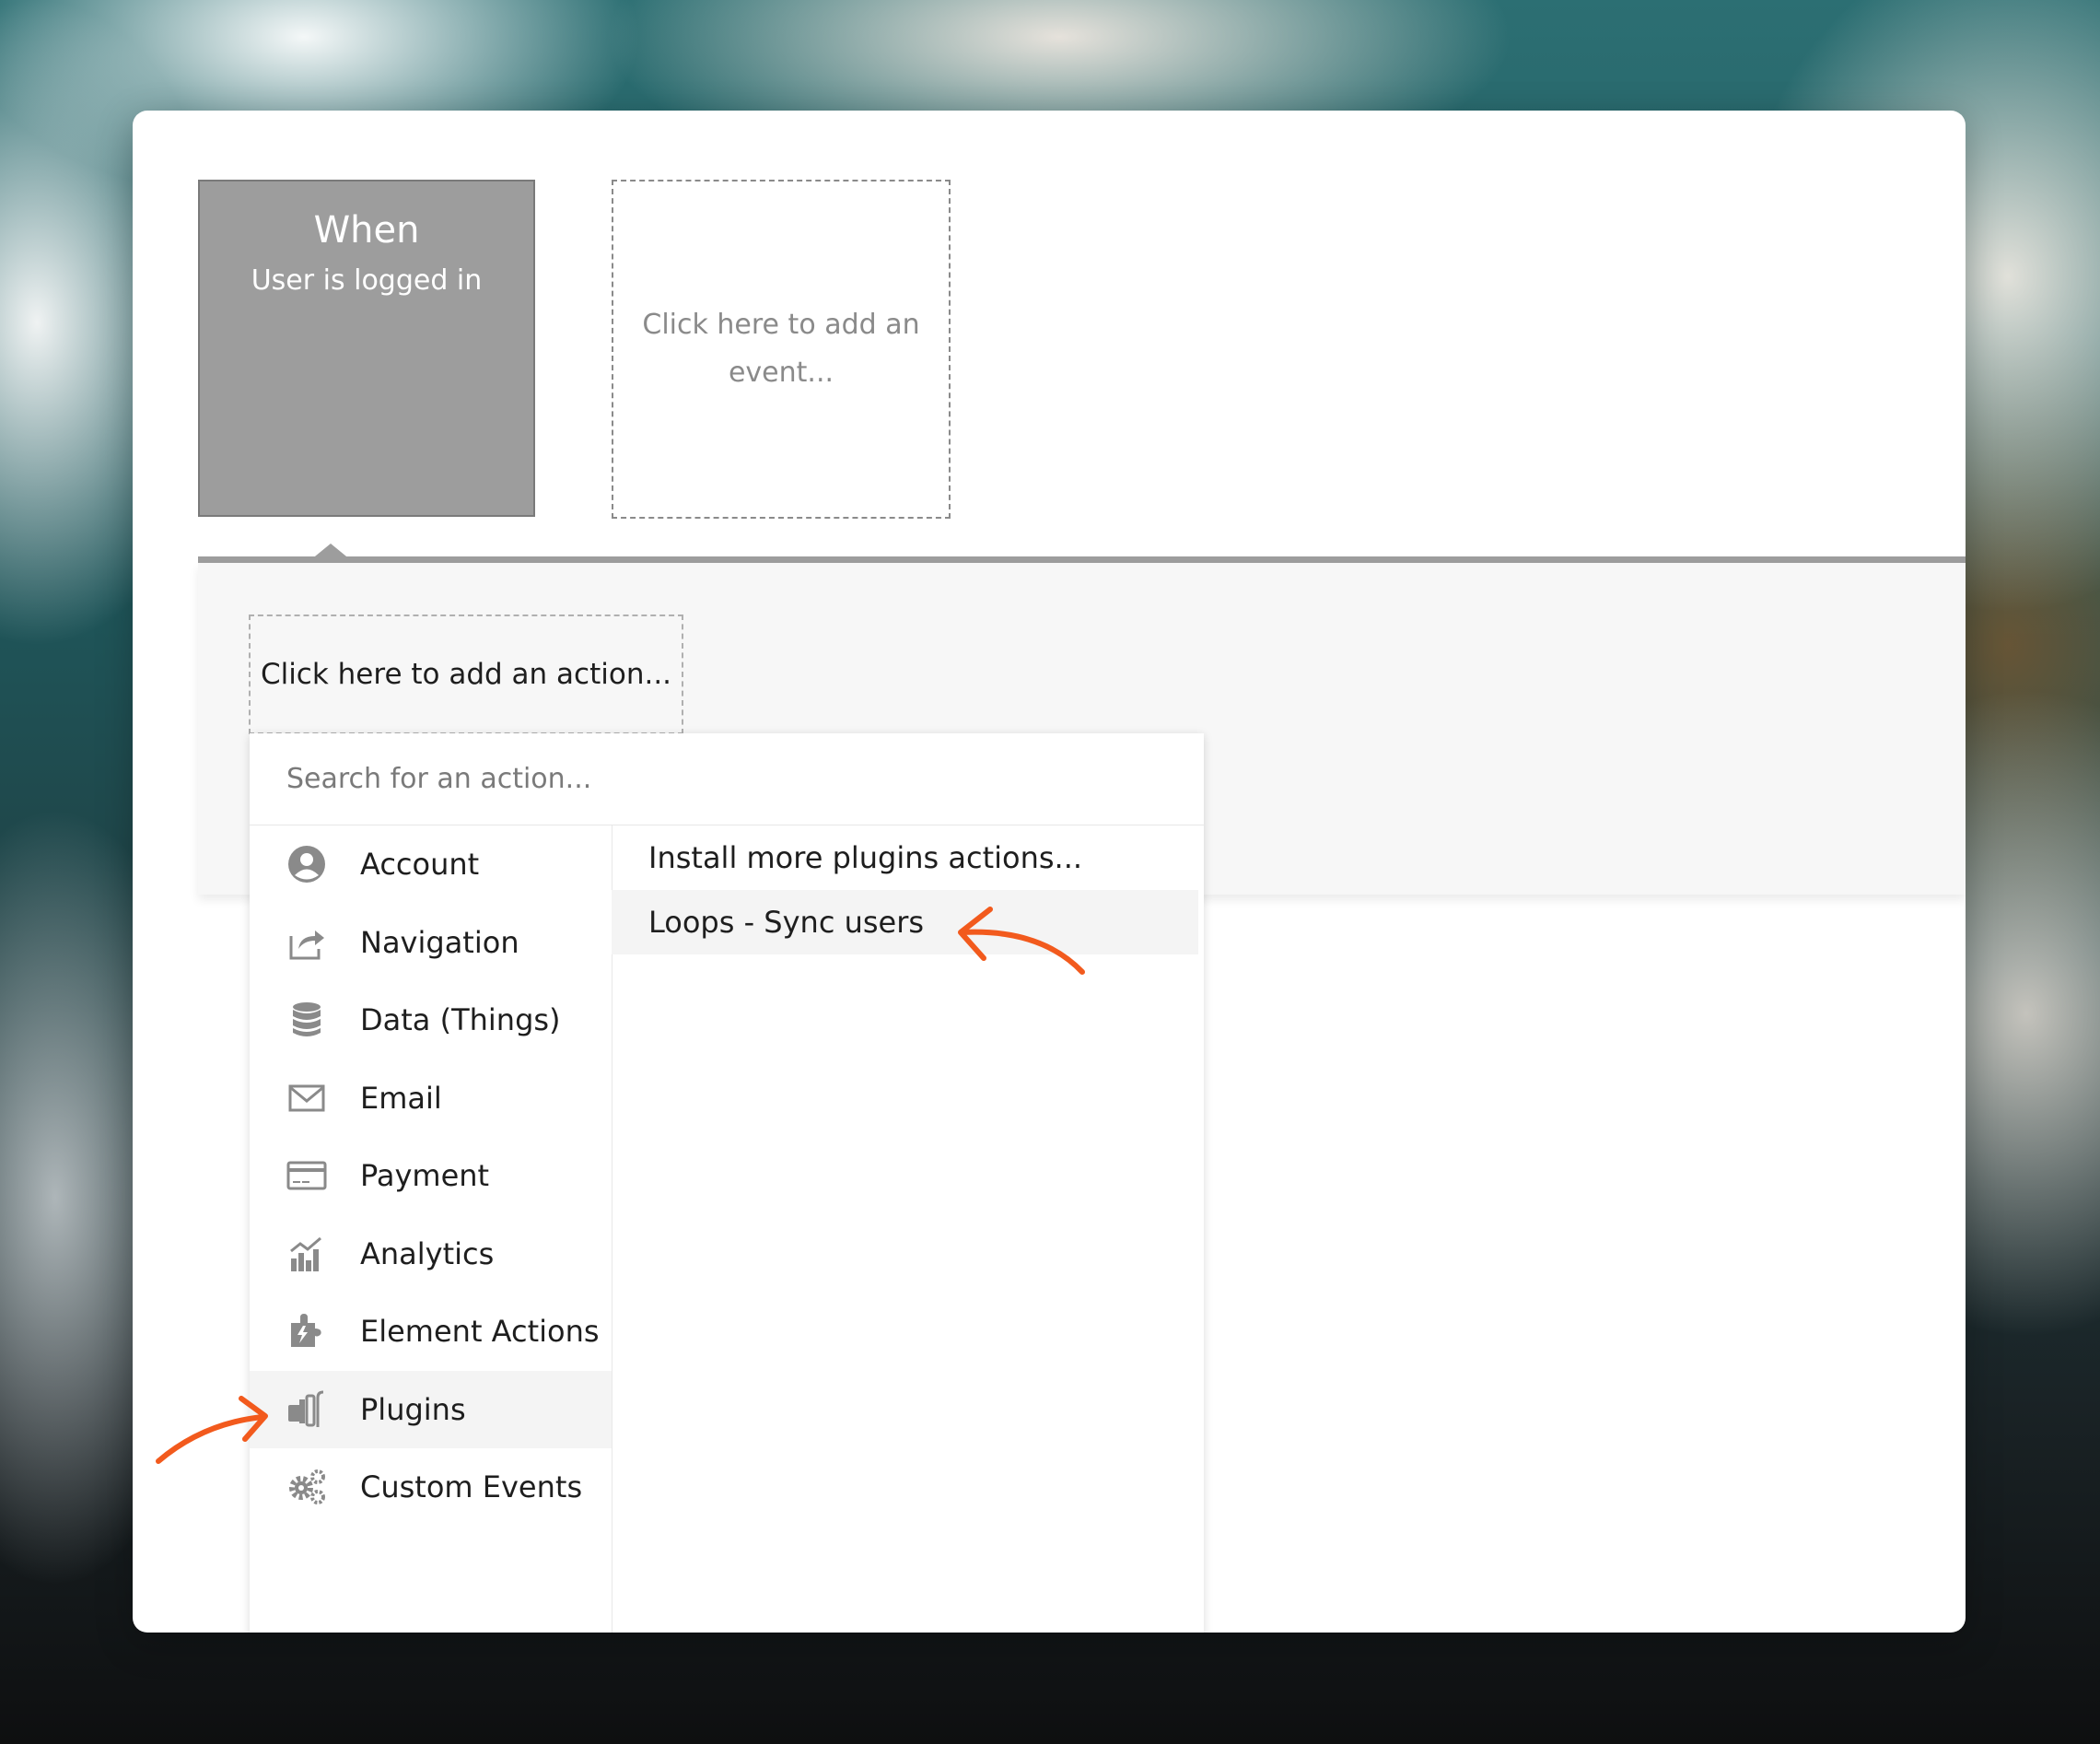 This screenshot has width=2100, height=1744. What do you see at coordinates (620, 1185) in the screenshot?
I see `annotation-layer` at bounding box center [620, 1185].